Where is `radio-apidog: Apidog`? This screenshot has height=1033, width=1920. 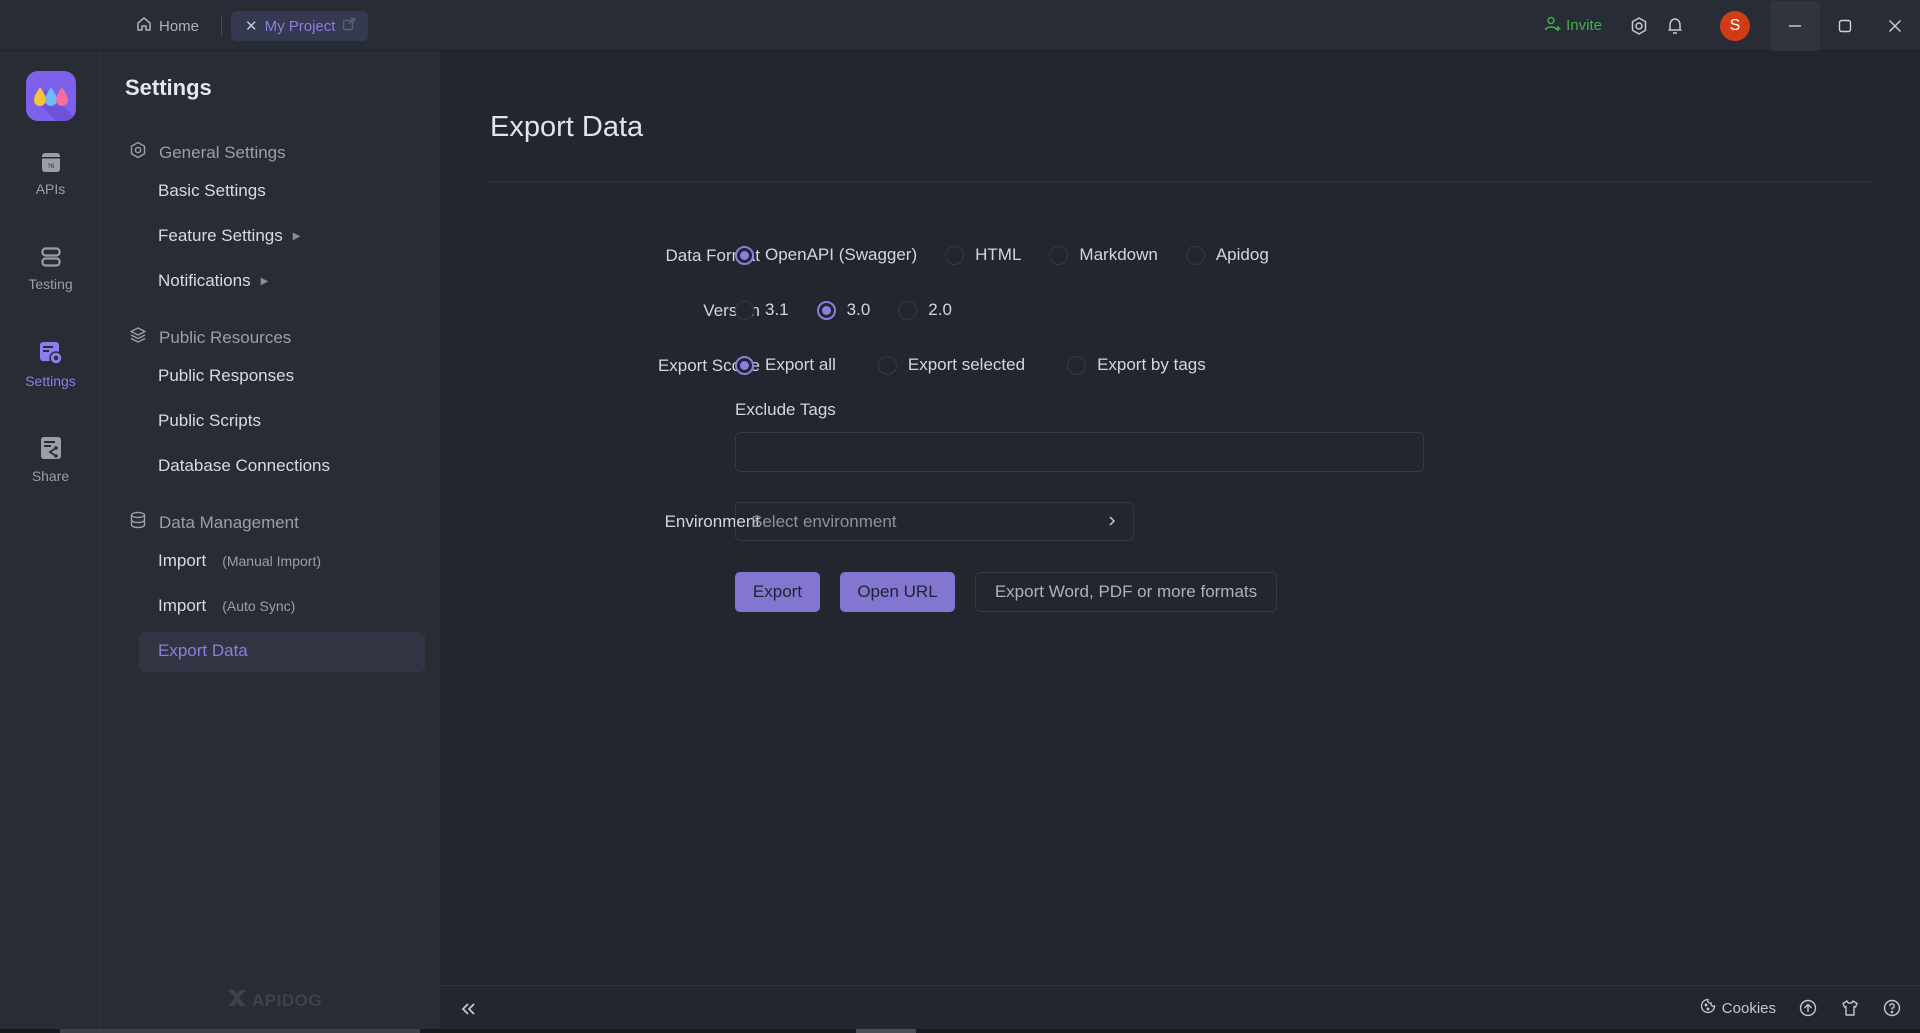 radio-apidog: Apidog is located at coordinates (1227, 255).